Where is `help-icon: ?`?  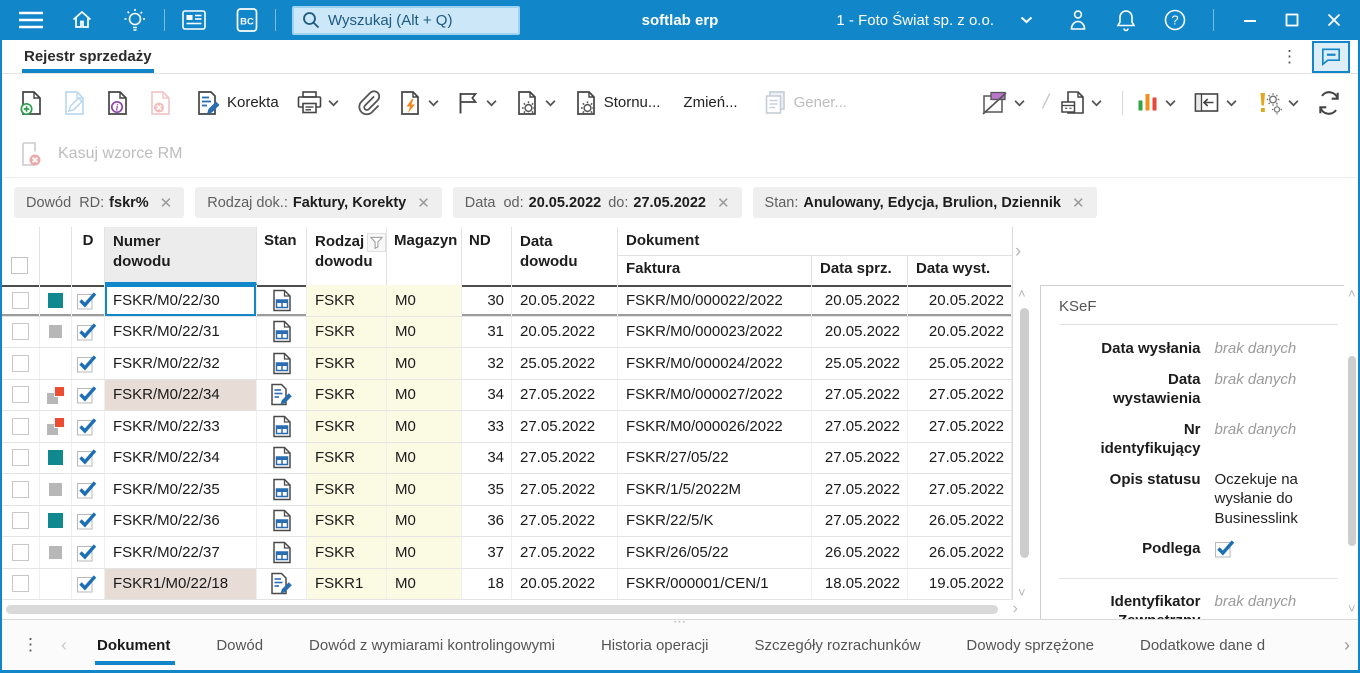 help-icon: ? is located at coordinates (1175, 20).